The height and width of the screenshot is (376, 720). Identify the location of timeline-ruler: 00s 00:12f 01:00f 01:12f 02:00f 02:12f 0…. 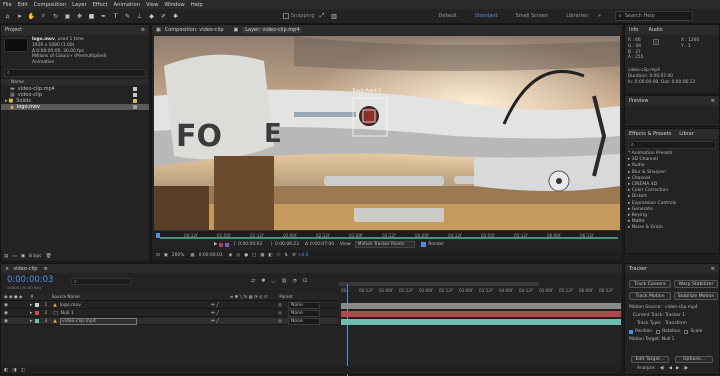
(480, 291).